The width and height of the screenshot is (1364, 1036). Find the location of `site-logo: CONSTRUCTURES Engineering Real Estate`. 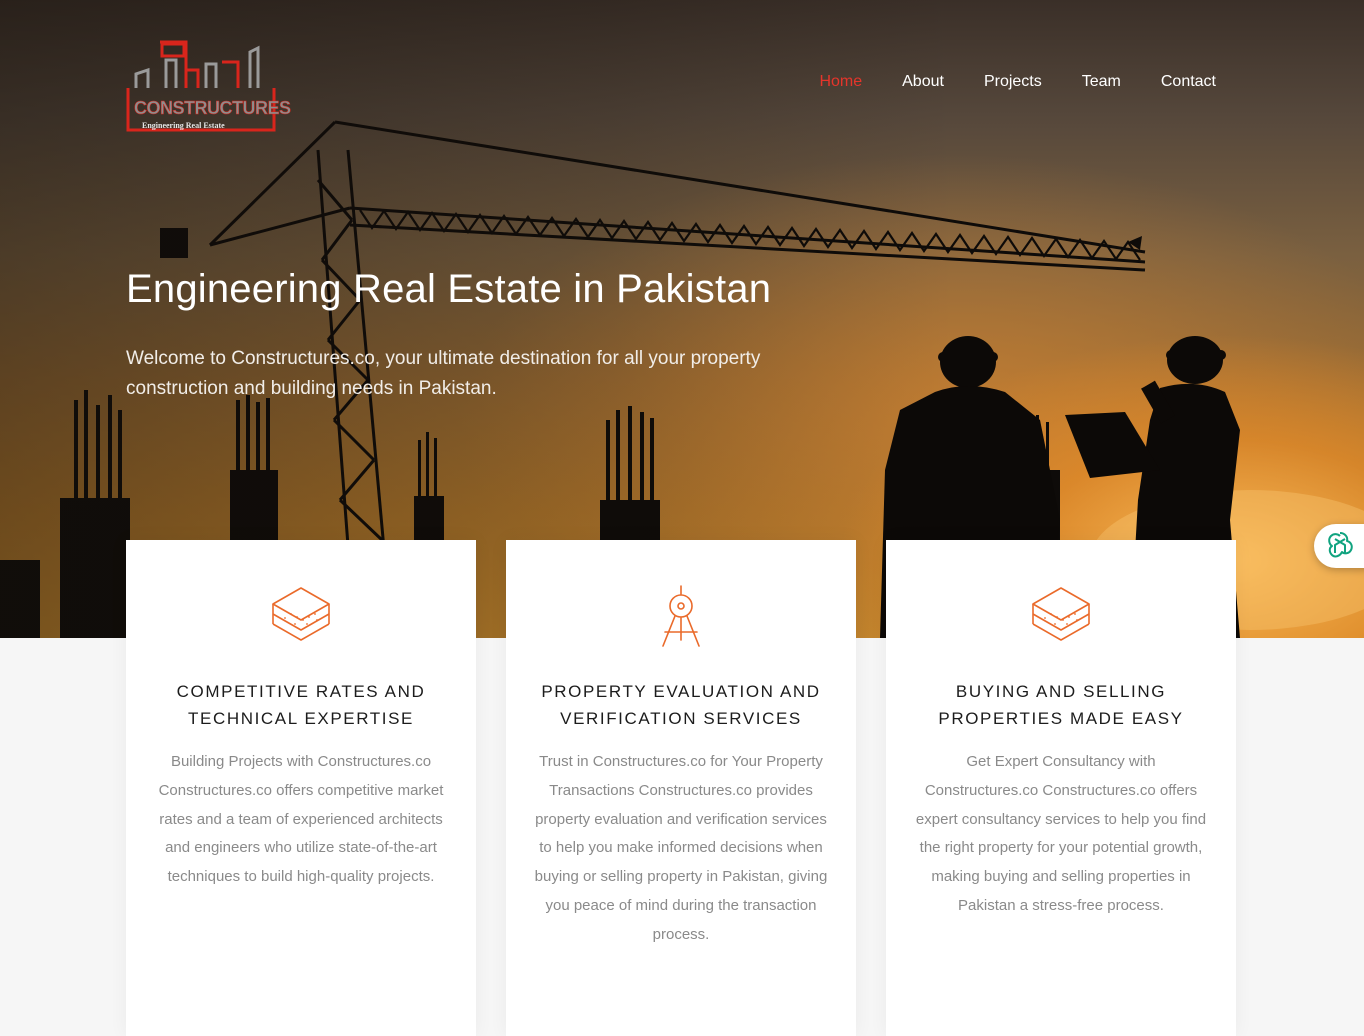

site-logo: CONSTRUCTURES Engineering Real Estate is located at coordinates (209, 86).